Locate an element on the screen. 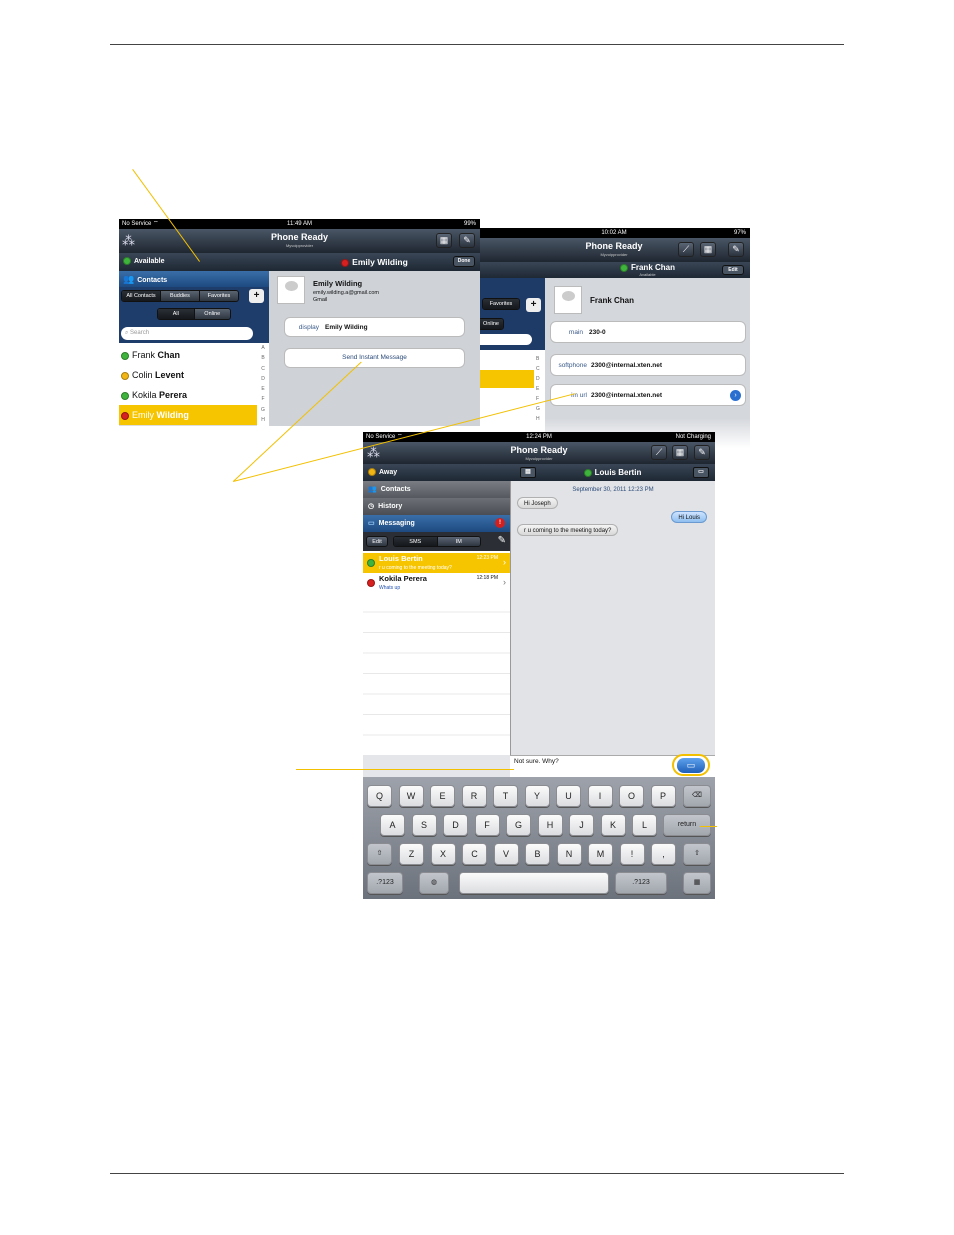 The height and width of the screenshot is (1235, 954). field-main: main 230-0 is located at coordinates (648, 332).